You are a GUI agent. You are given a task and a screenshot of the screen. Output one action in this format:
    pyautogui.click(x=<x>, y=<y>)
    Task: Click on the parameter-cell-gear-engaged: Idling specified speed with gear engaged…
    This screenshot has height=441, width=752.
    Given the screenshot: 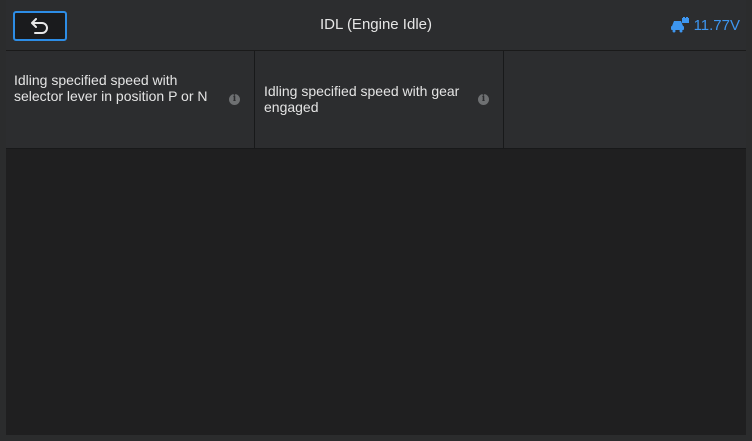 What is the action you would take?
    pyautogui.click(x=379, y=99)
    